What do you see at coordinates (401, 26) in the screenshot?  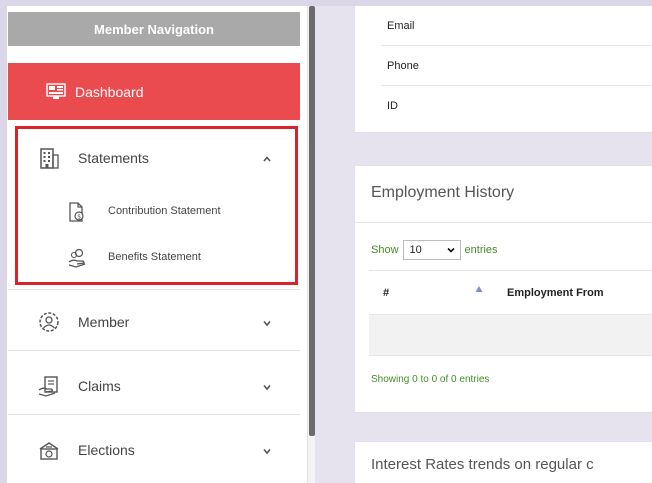 I see `profile-key: Email` at bounding box center [401, 26].